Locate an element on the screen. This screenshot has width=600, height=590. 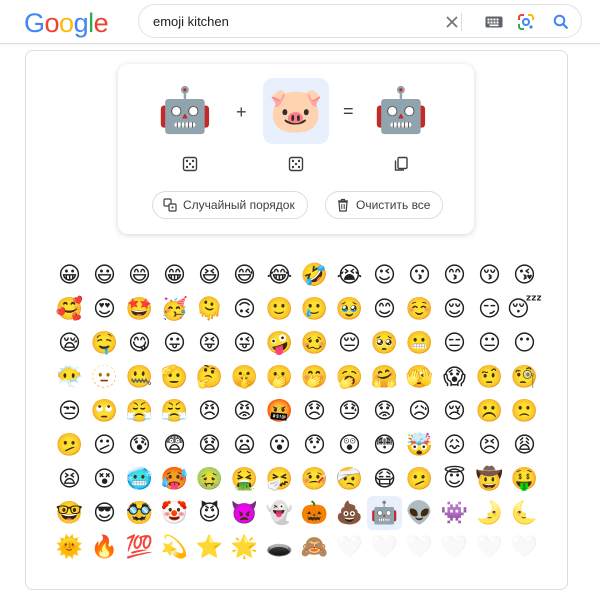
search-box is located at coordinates (360, 21).